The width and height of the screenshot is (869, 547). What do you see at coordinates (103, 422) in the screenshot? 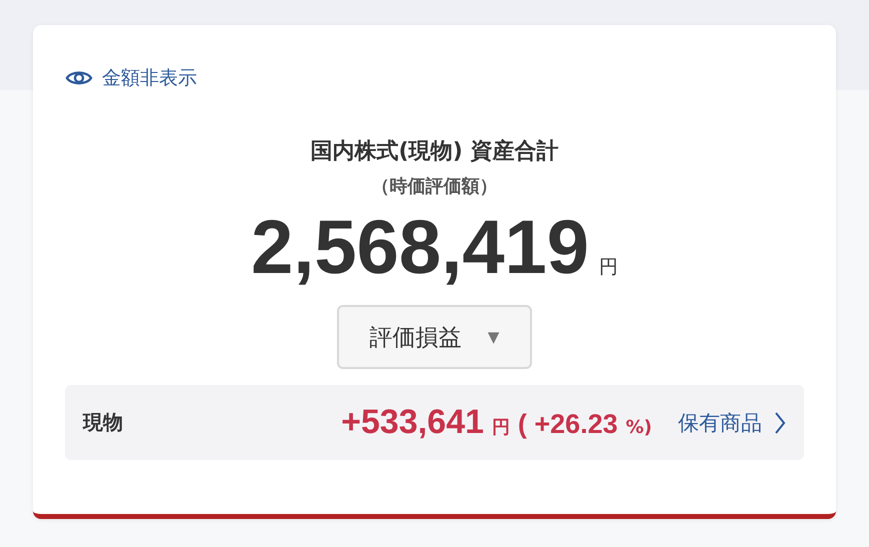
I see `row-label: 現物` at bounding box center [103, 422].